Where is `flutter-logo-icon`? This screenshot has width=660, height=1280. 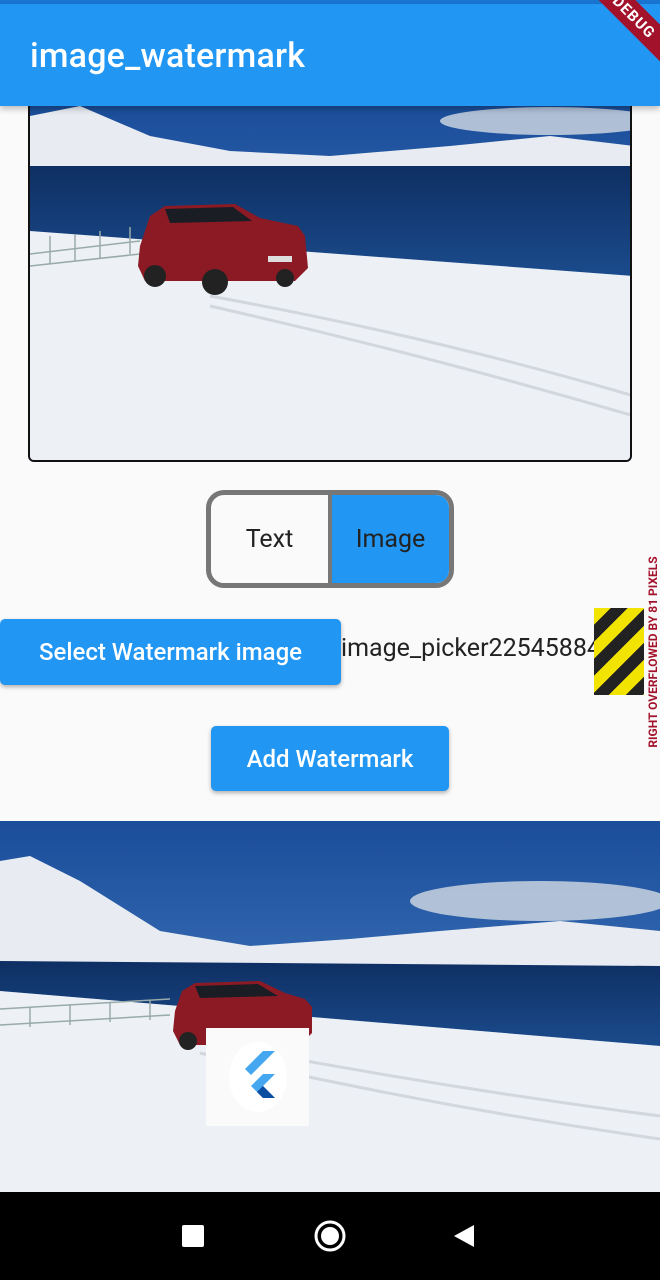 flutter-logo-icon is located at coordinates (257, 1077).